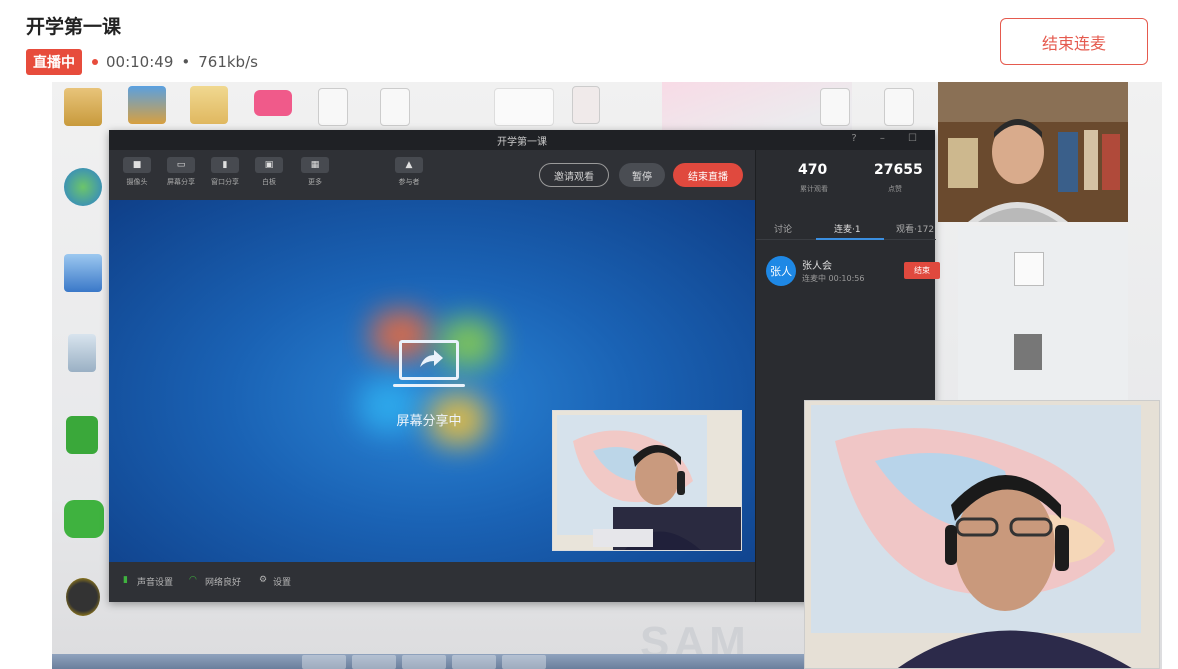 This screenshot has width=1178, height=669. I want to click on recording-dot-icon, so click(95, 62).